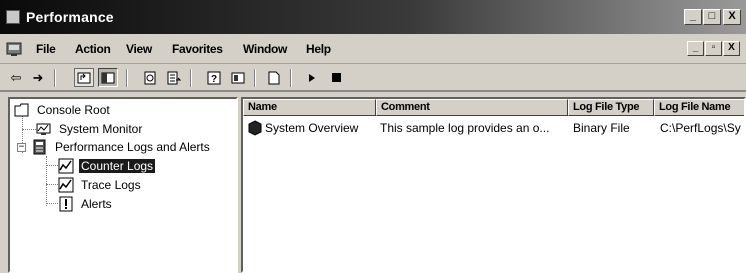  I want to click on window-title: Performance, so click(70, 17).